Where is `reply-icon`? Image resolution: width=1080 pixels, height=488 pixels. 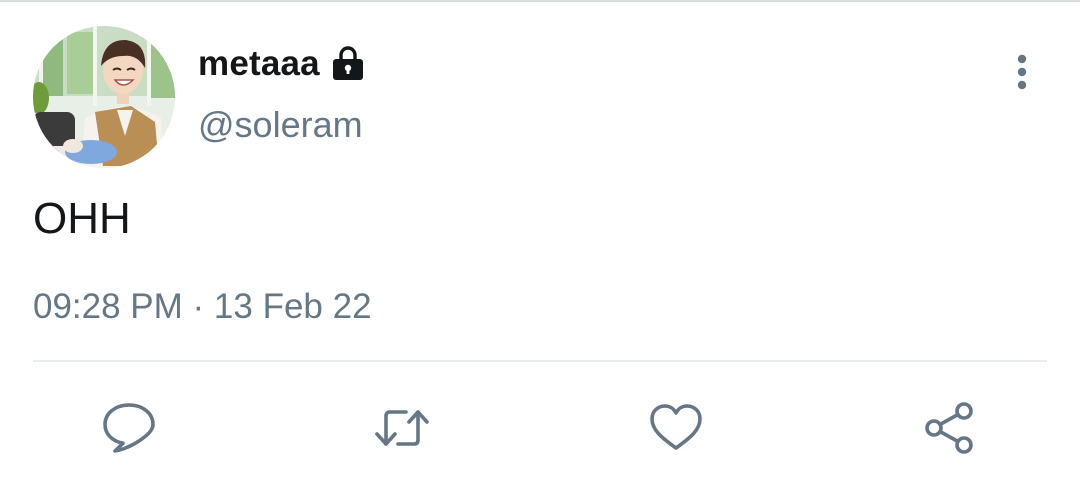 reply-icon is located at coordinates (129, 428).